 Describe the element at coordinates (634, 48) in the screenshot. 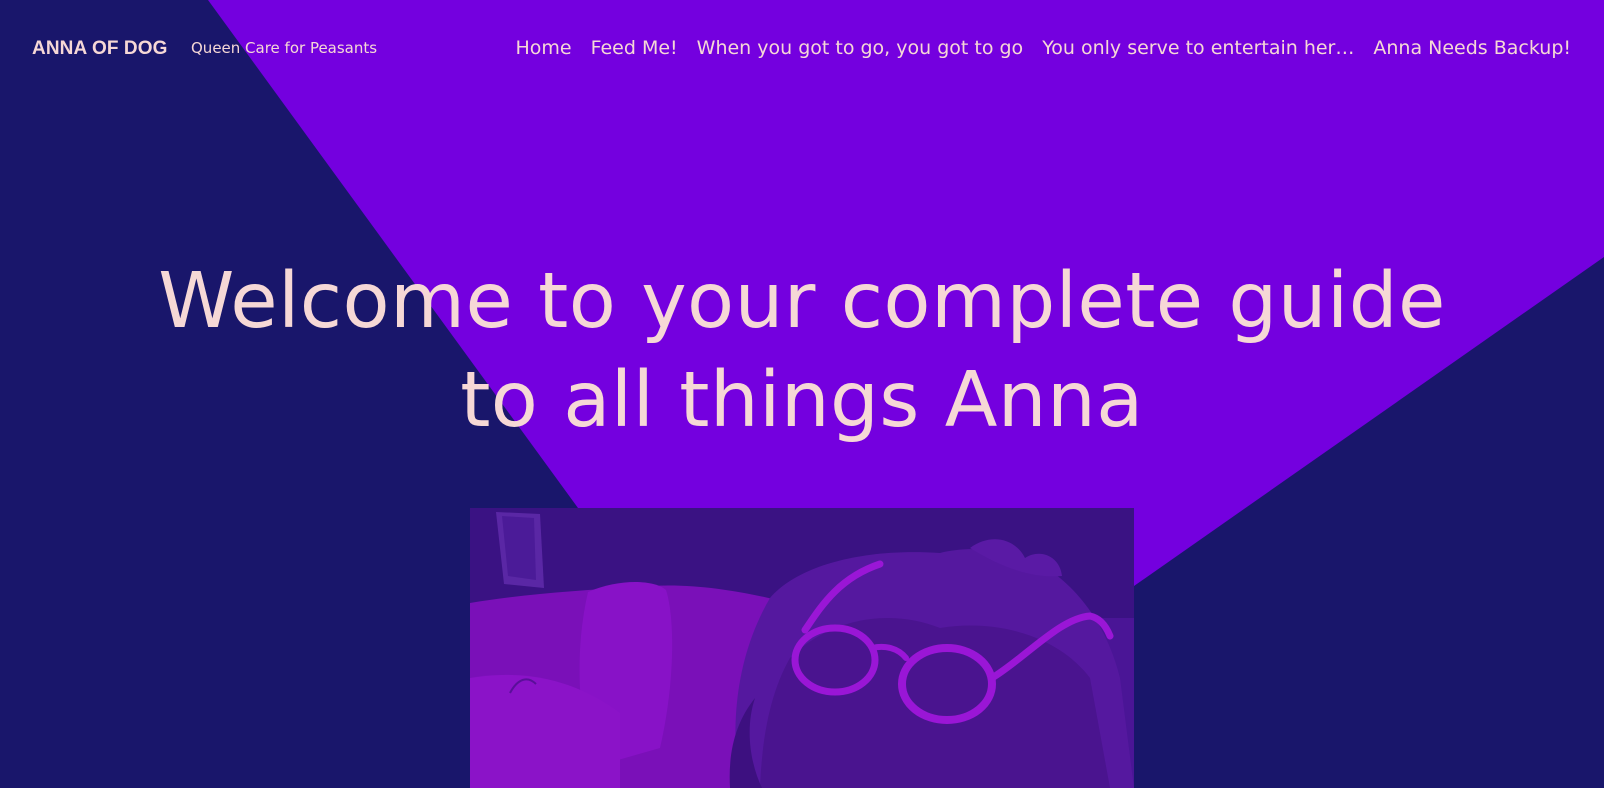

I see `nav-item-feed-me: Feed Me!` at that location.